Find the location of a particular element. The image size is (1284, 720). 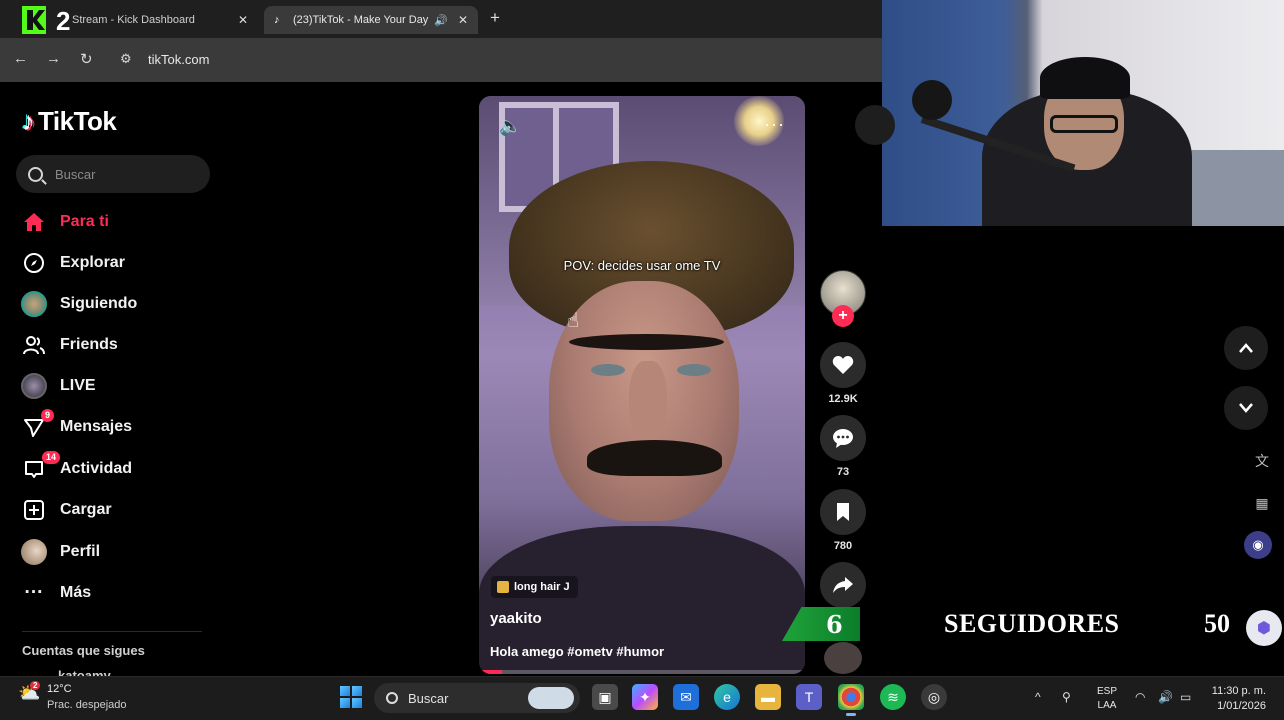

sidebar-item-label: Más is located at coordinates (76, 592).